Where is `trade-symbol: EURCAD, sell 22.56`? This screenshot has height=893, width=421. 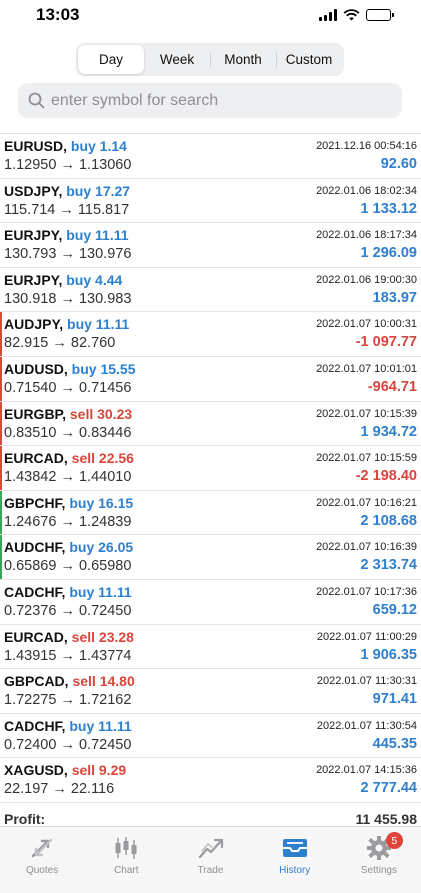 trade-symbol: EURCAD, sell 22.56 is located at coordinates (69, 458).